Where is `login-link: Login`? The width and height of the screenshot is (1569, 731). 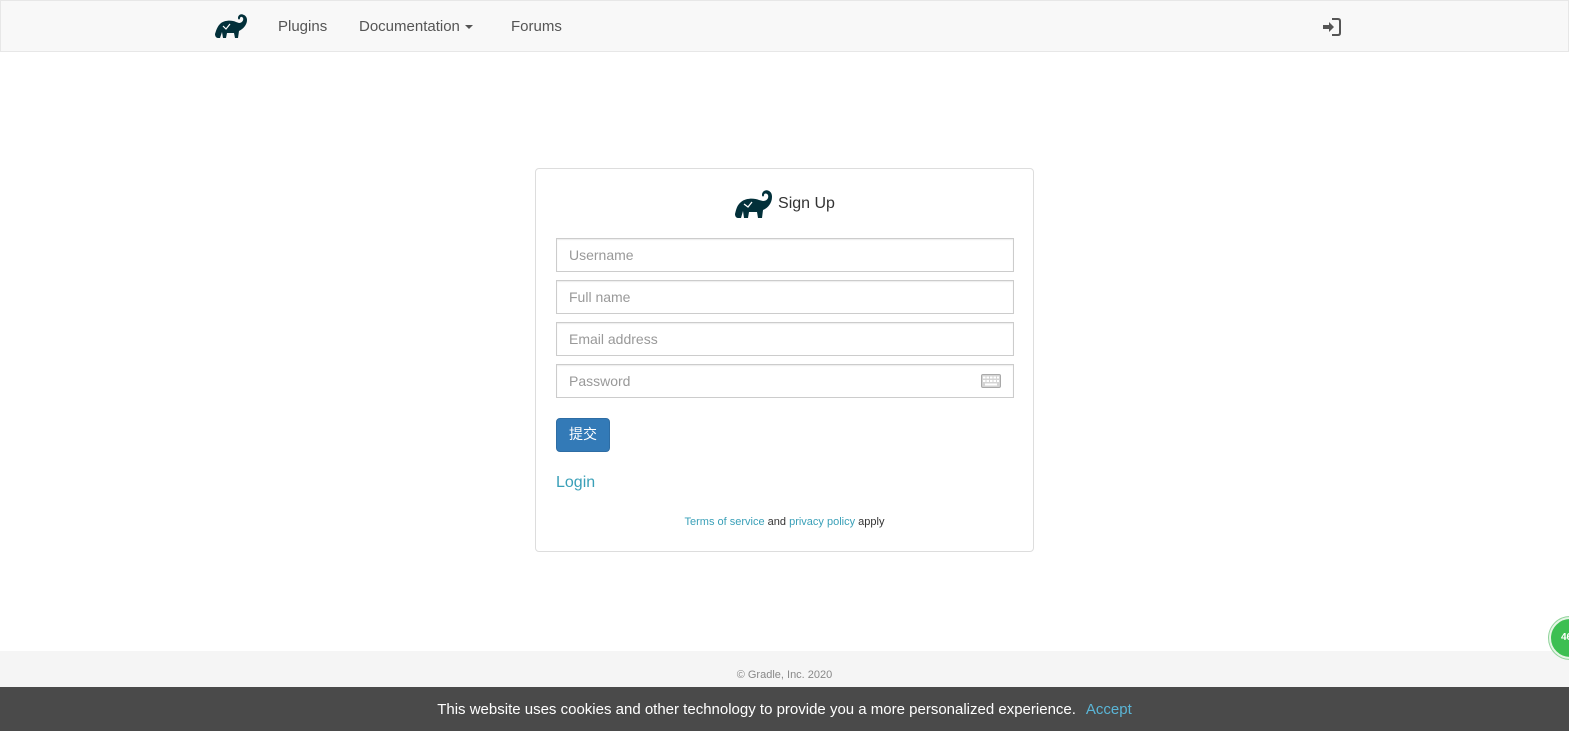 login-link: Login is located at coordinates (575, 483).